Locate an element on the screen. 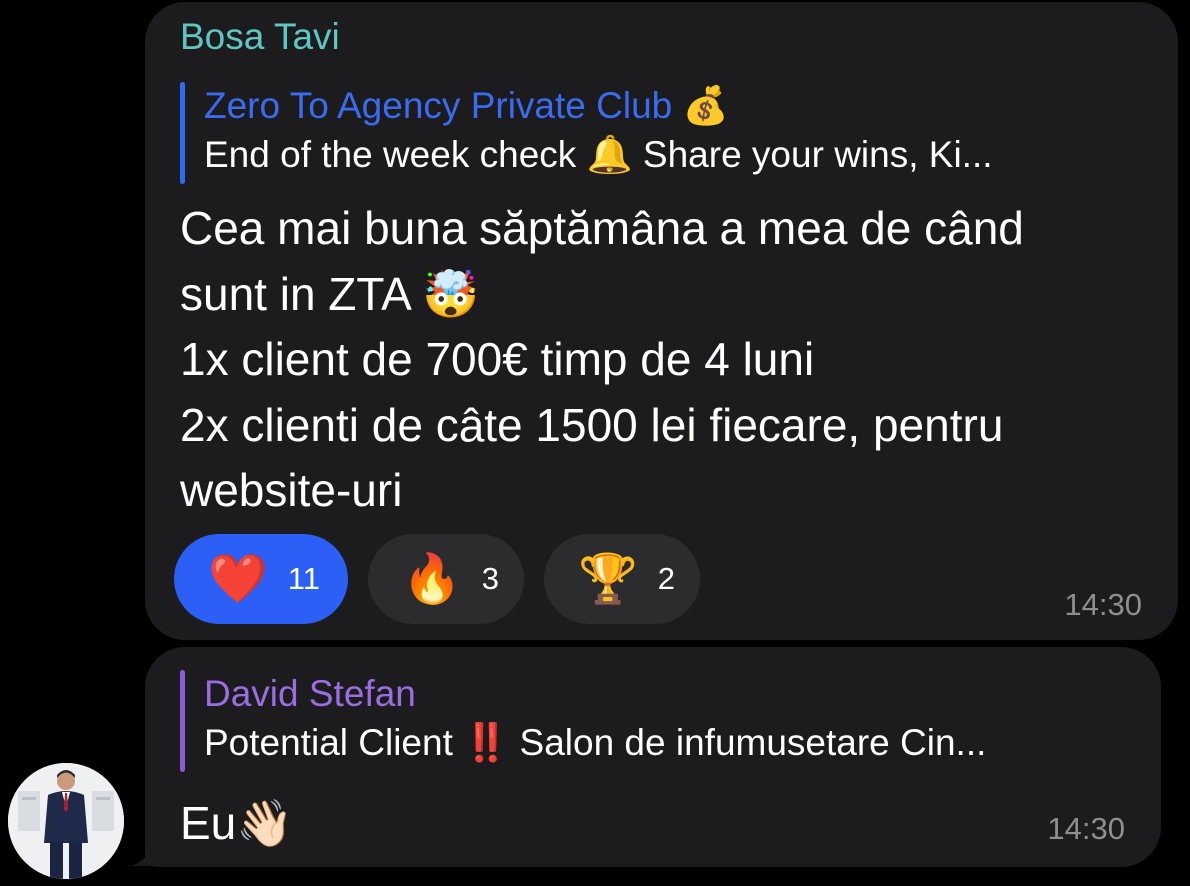  reaction-trophy-button: 🏆 2 is located at coordinates (622, 579).